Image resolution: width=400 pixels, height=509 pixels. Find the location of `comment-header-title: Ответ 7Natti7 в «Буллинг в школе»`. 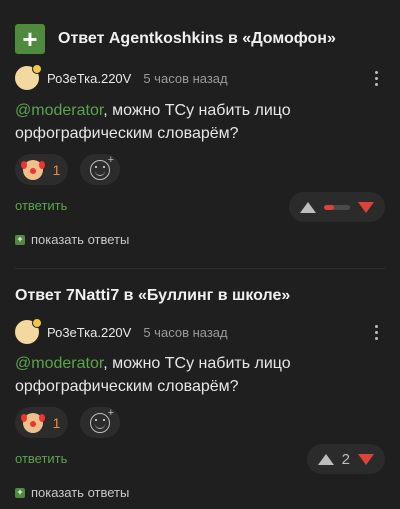

comment-header-title: Ответ 7Natti7 в «Буллинг в школе» is located at coordinates (152, 296).